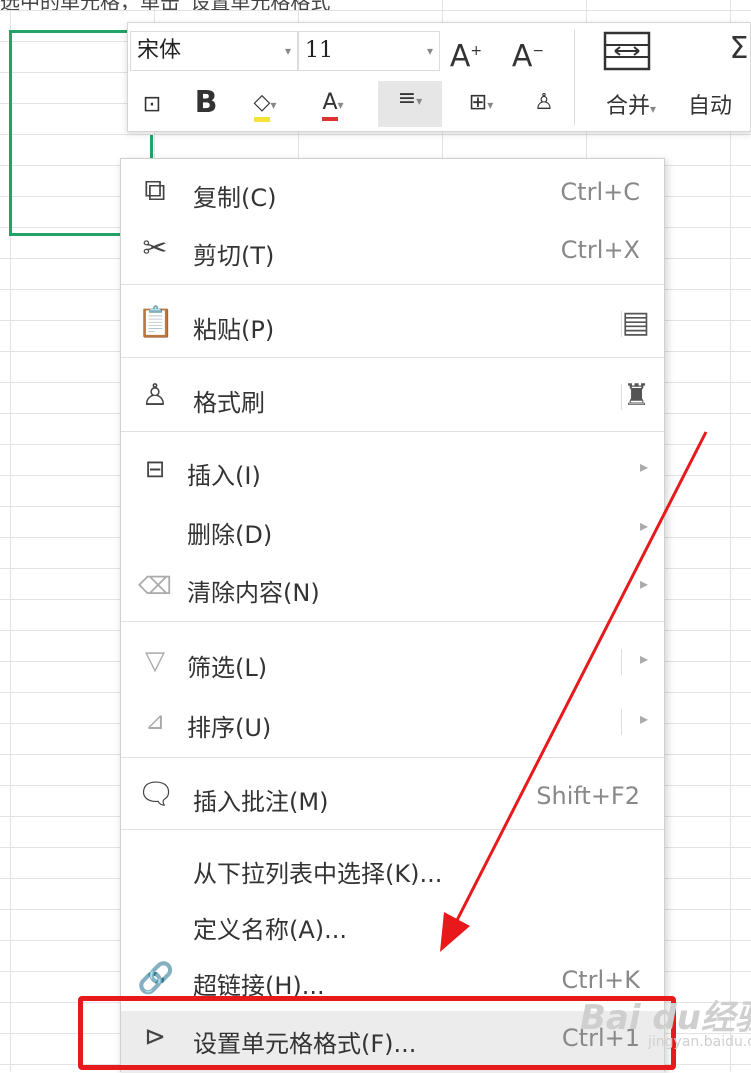 The height and width of the screenshot is (1073, 751). What do you see at coordinates (665, 1018) in the screenshot?
I see `watermark-logo: Bai du经验` at bounding box center [665, 1018].